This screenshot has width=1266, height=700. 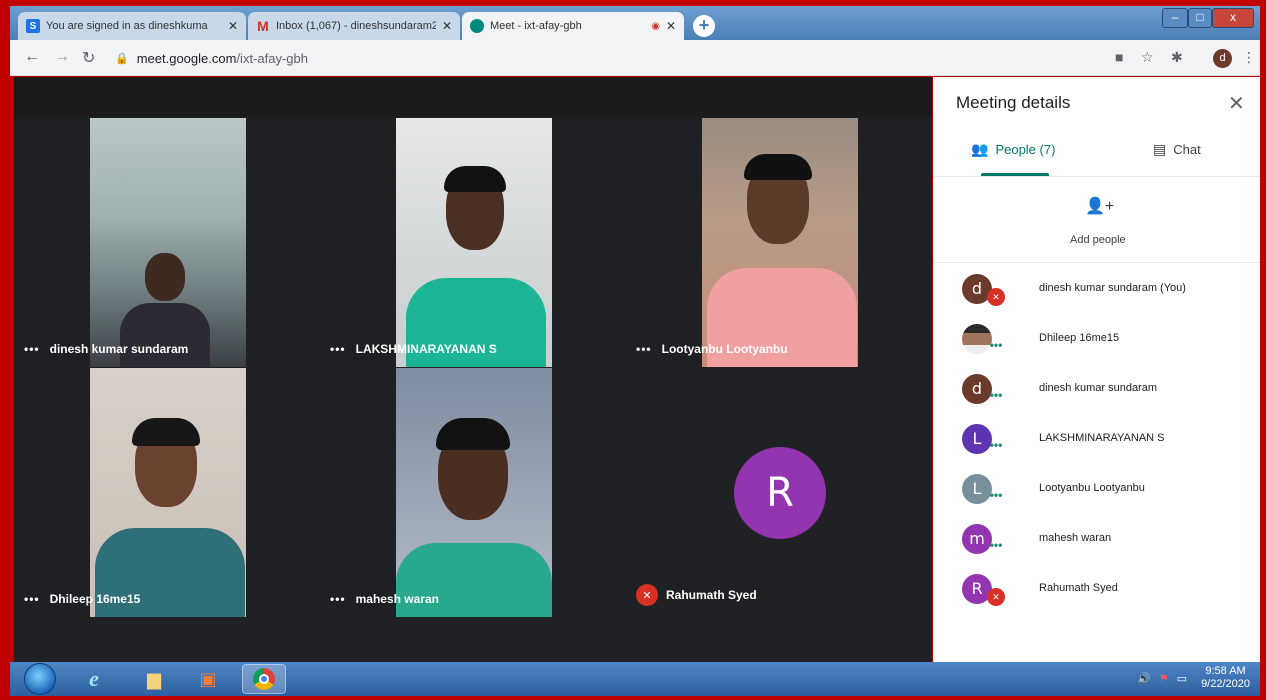 I want to click on tab-signed-in: S You are signed in as dineshkuma ✕, so click(x=132, y=26).